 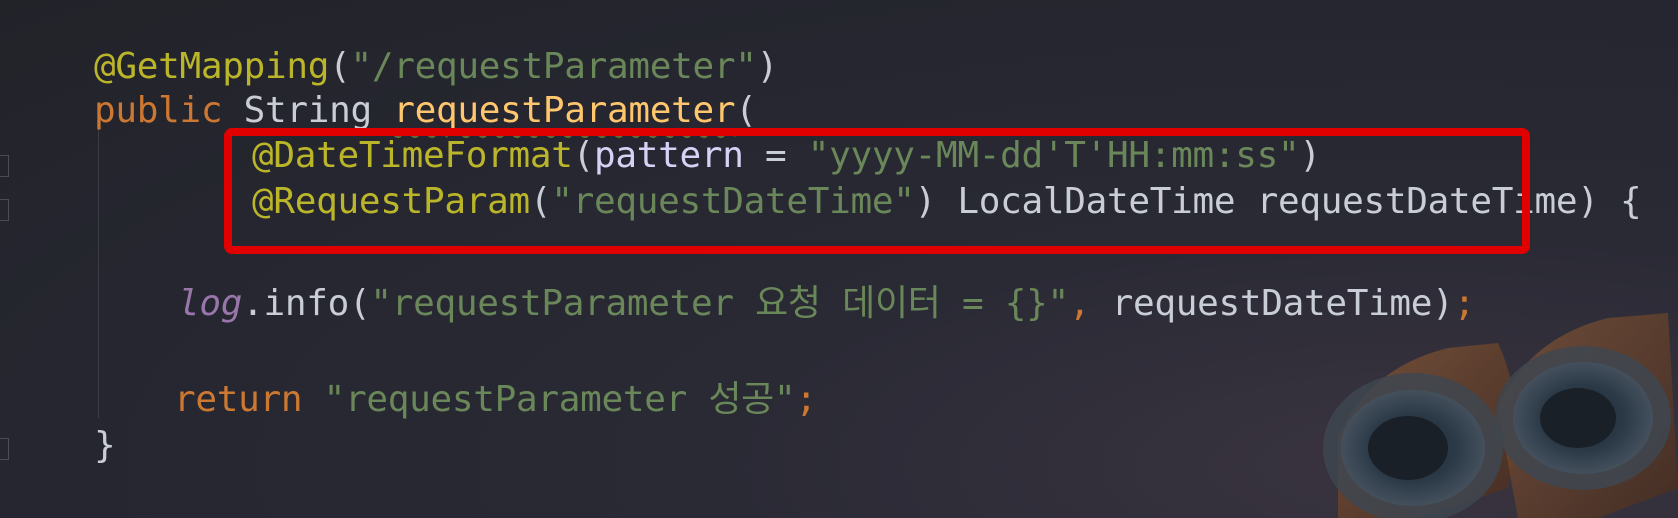 I want to click on code-line-6: return "requestParameter 성공";, so click(x=495, y=400).